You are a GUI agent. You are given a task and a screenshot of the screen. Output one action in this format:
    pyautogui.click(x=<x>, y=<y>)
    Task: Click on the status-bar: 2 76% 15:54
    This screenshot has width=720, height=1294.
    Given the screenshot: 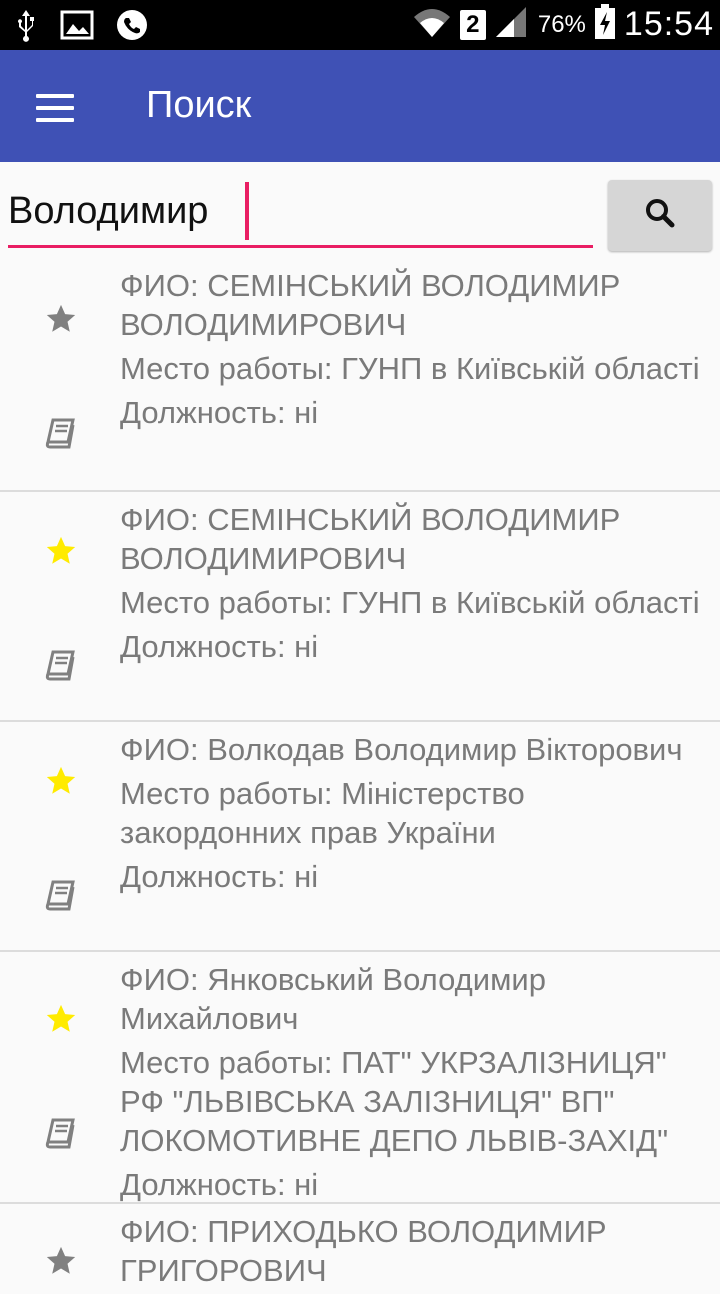 What is the action you would take?
    pyautogui.click(x=360, y=25)
    